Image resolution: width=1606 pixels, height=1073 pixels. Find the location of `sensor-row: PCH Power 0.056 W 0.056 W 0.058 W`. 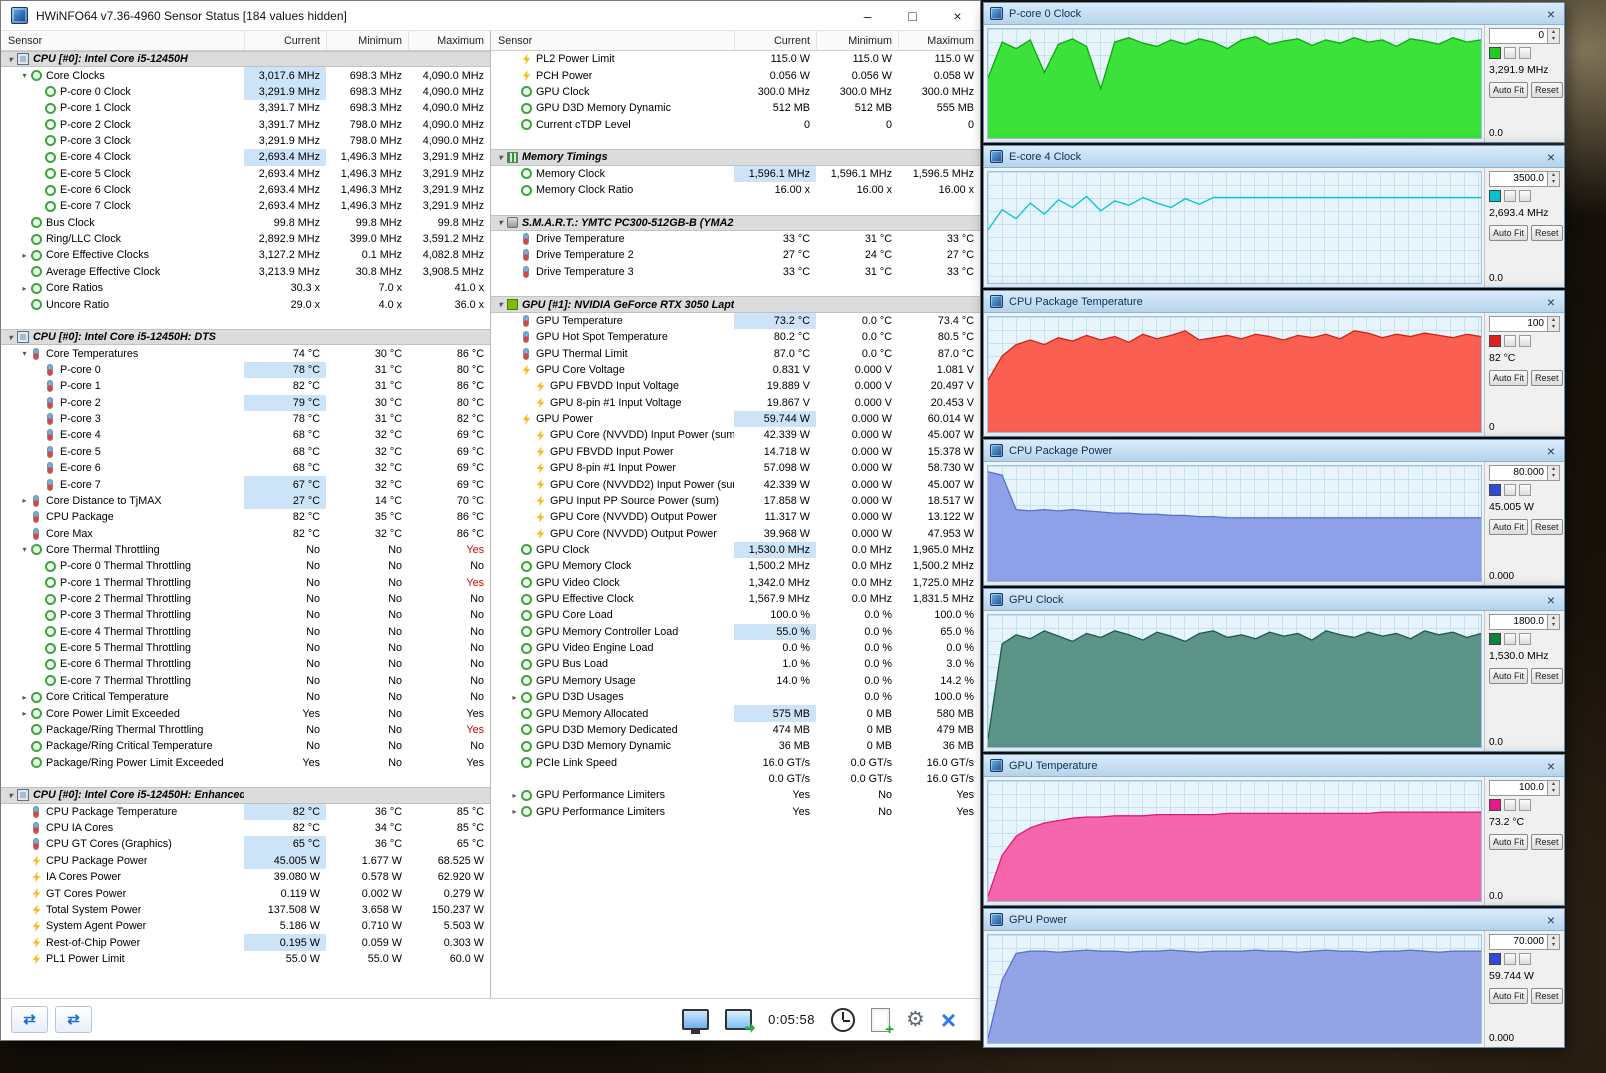

sensor-row: PCH Power 0.056 W 0.056 W 0.058 W is located at coordinates (735, 75).